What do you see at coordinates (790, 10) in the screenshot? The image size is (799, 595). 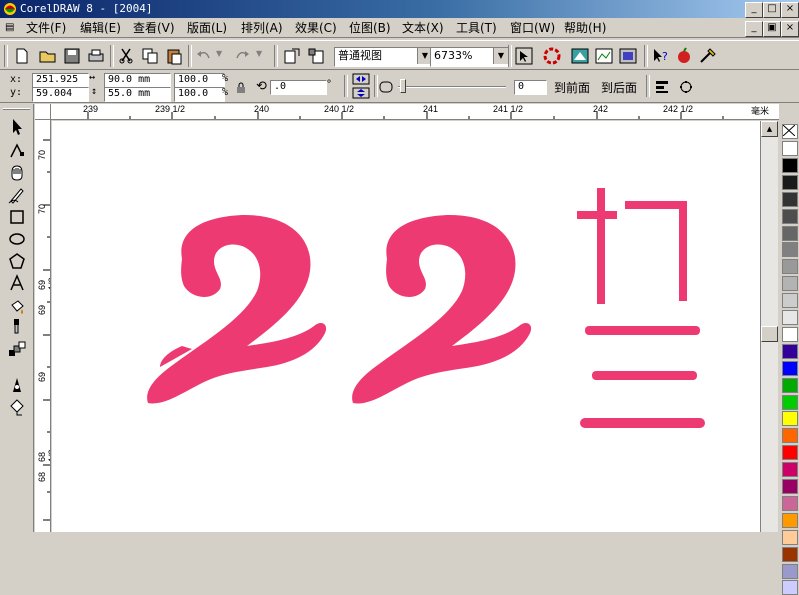 I see `close-button: ×` at bounding box center [790, 10].